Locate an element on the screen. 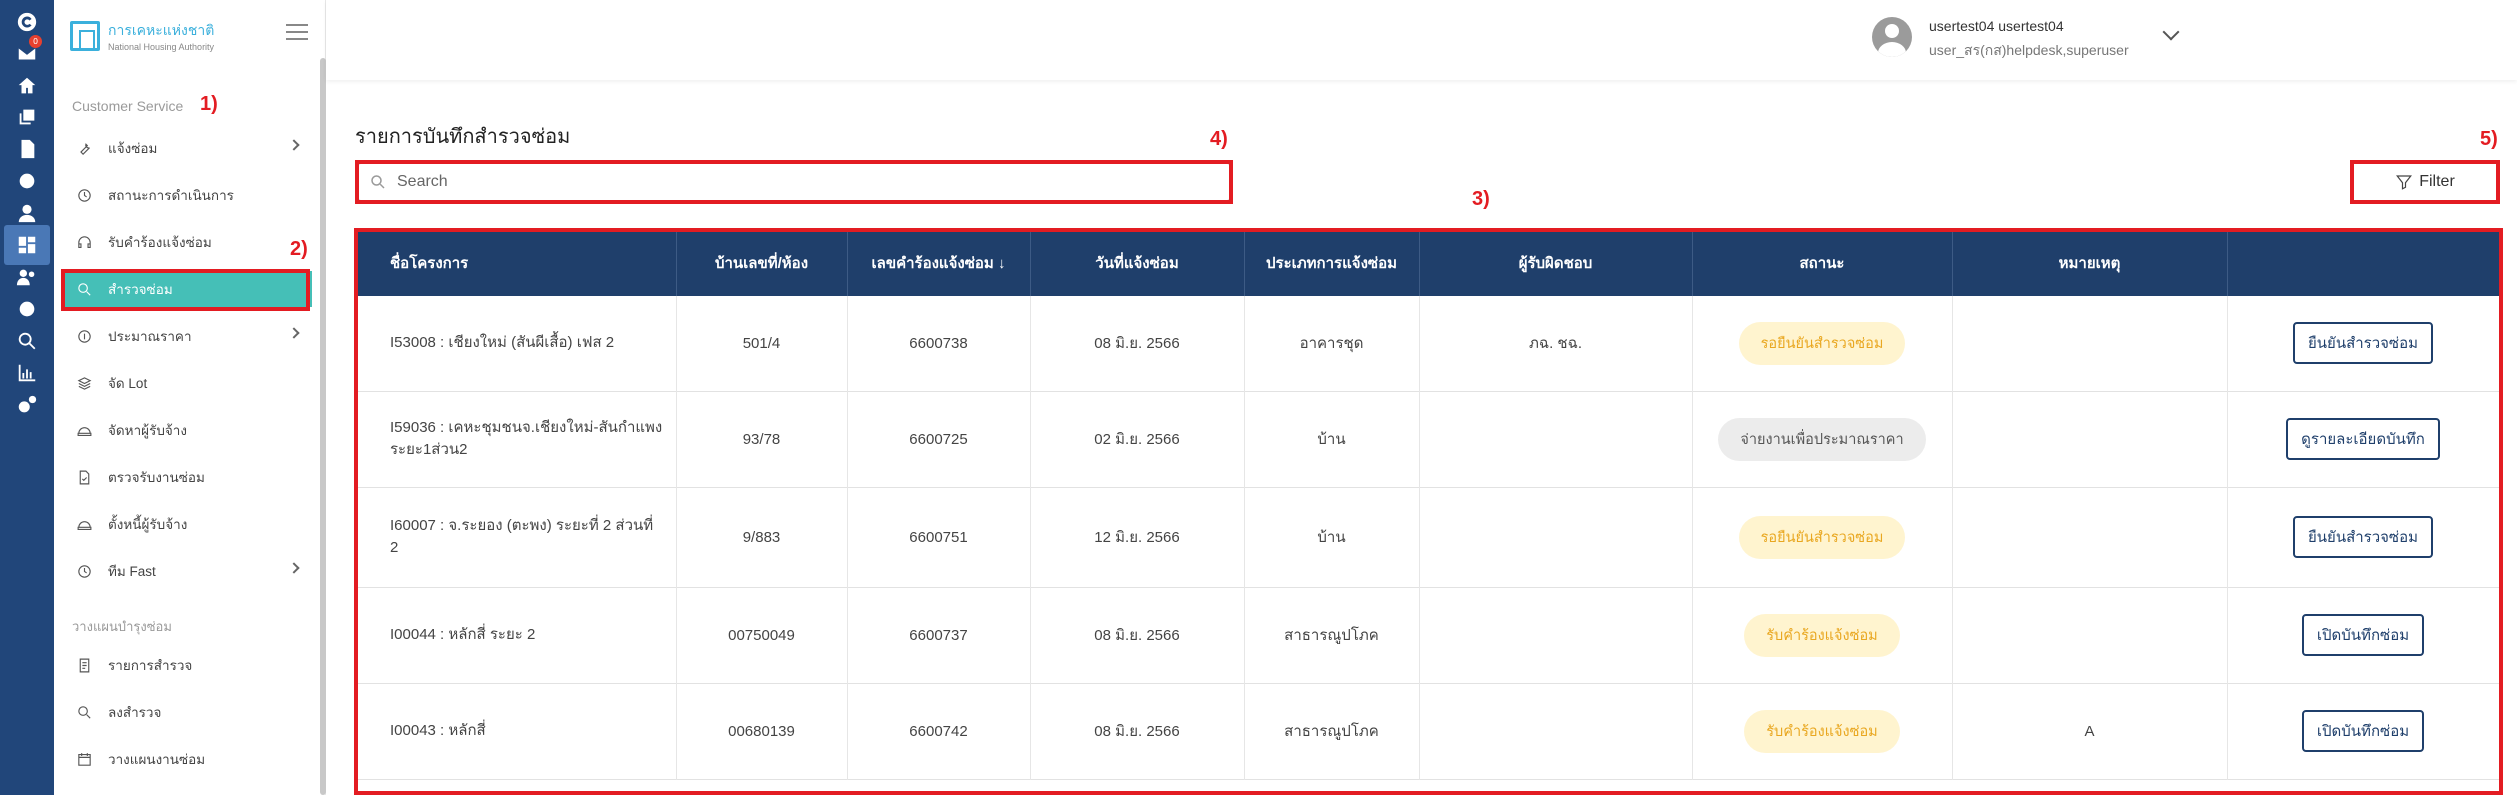 Image resolution: width=2517 pixels, height=795 pixels. logo-icon is located at coordinates (26, 21).